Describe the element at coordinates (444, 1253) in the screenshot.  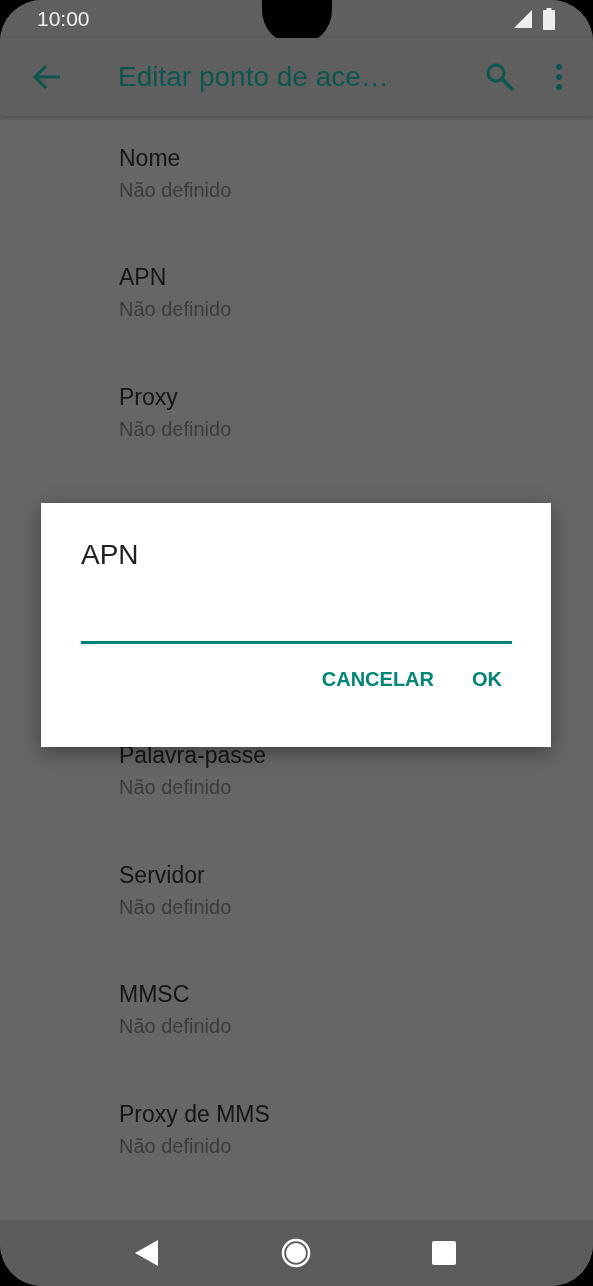
I see `overview-icon` at that location.